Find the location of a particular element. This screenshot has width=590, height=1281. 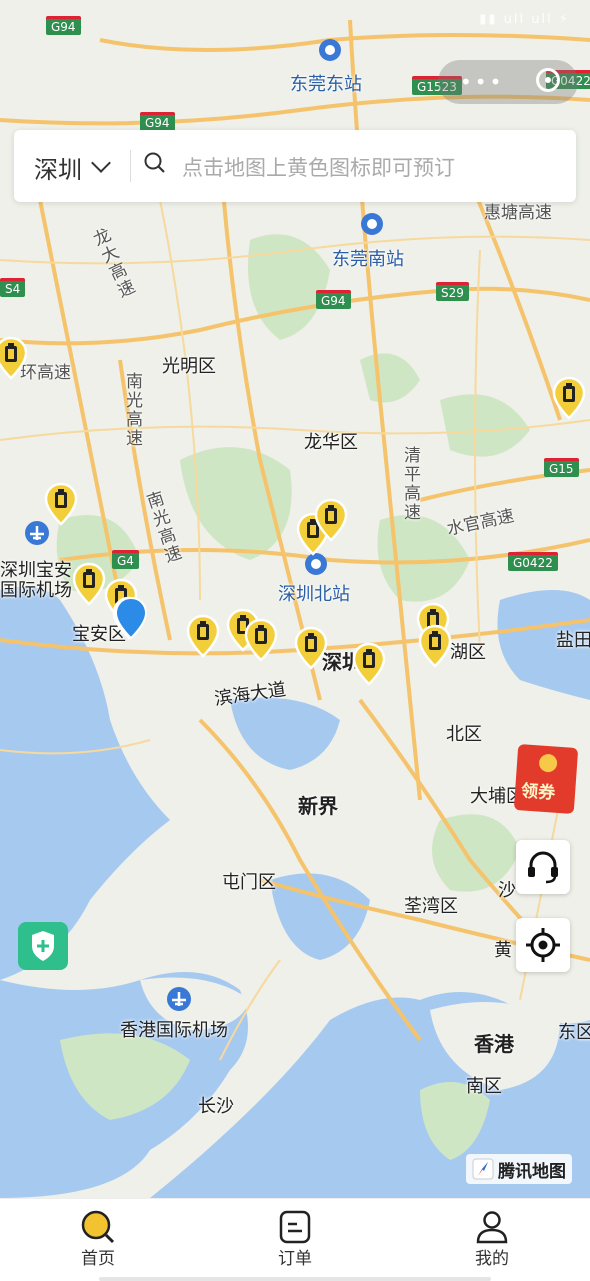

mini-program-capsule: ••• is located at coordinates (508, 82).